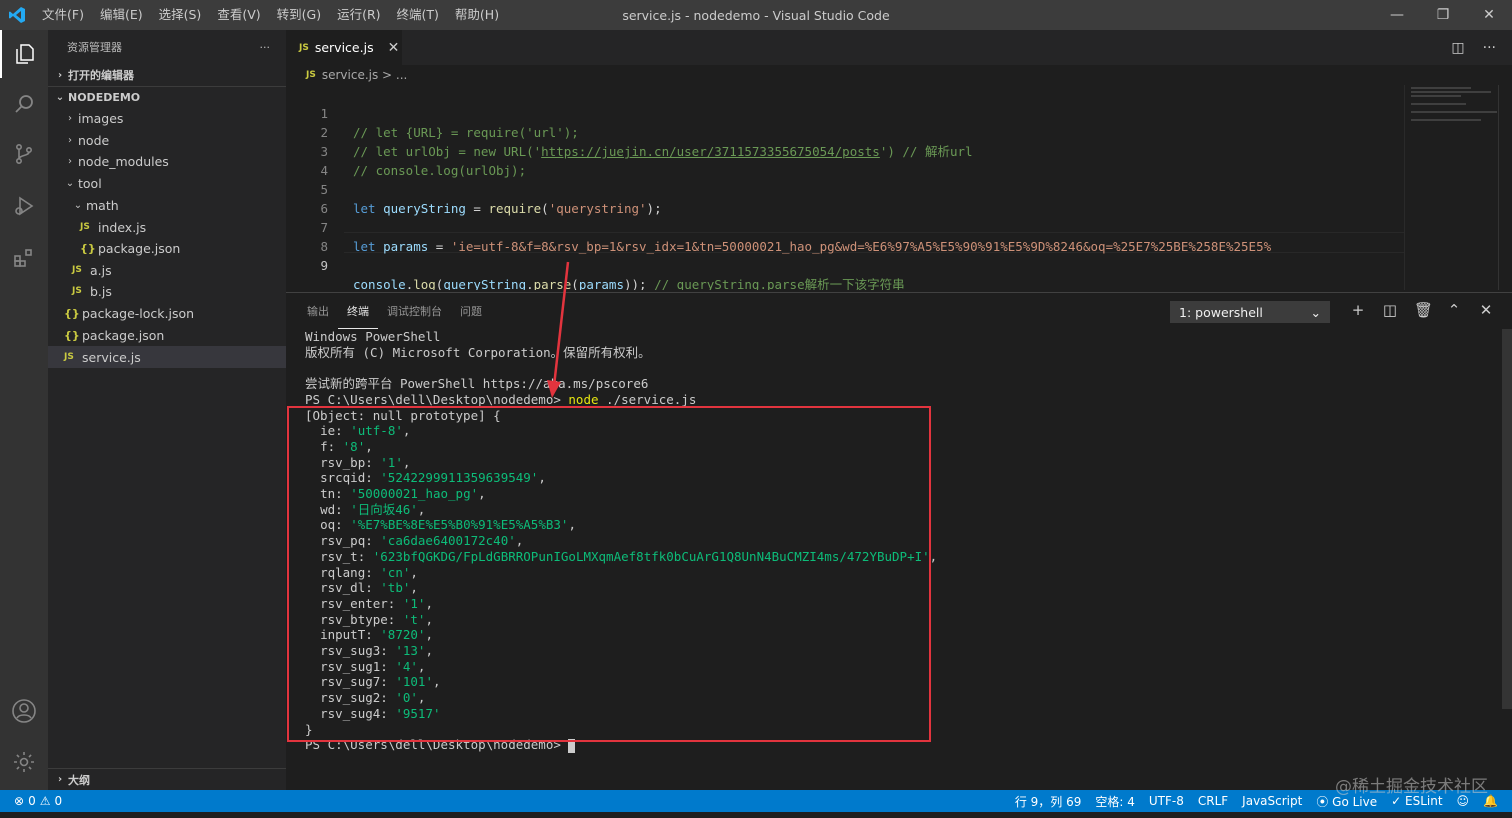 The width and height of the screenshot is (1512, 818). I want to click on tree-file-math-package-json: {} package.json, so click(167, 248).